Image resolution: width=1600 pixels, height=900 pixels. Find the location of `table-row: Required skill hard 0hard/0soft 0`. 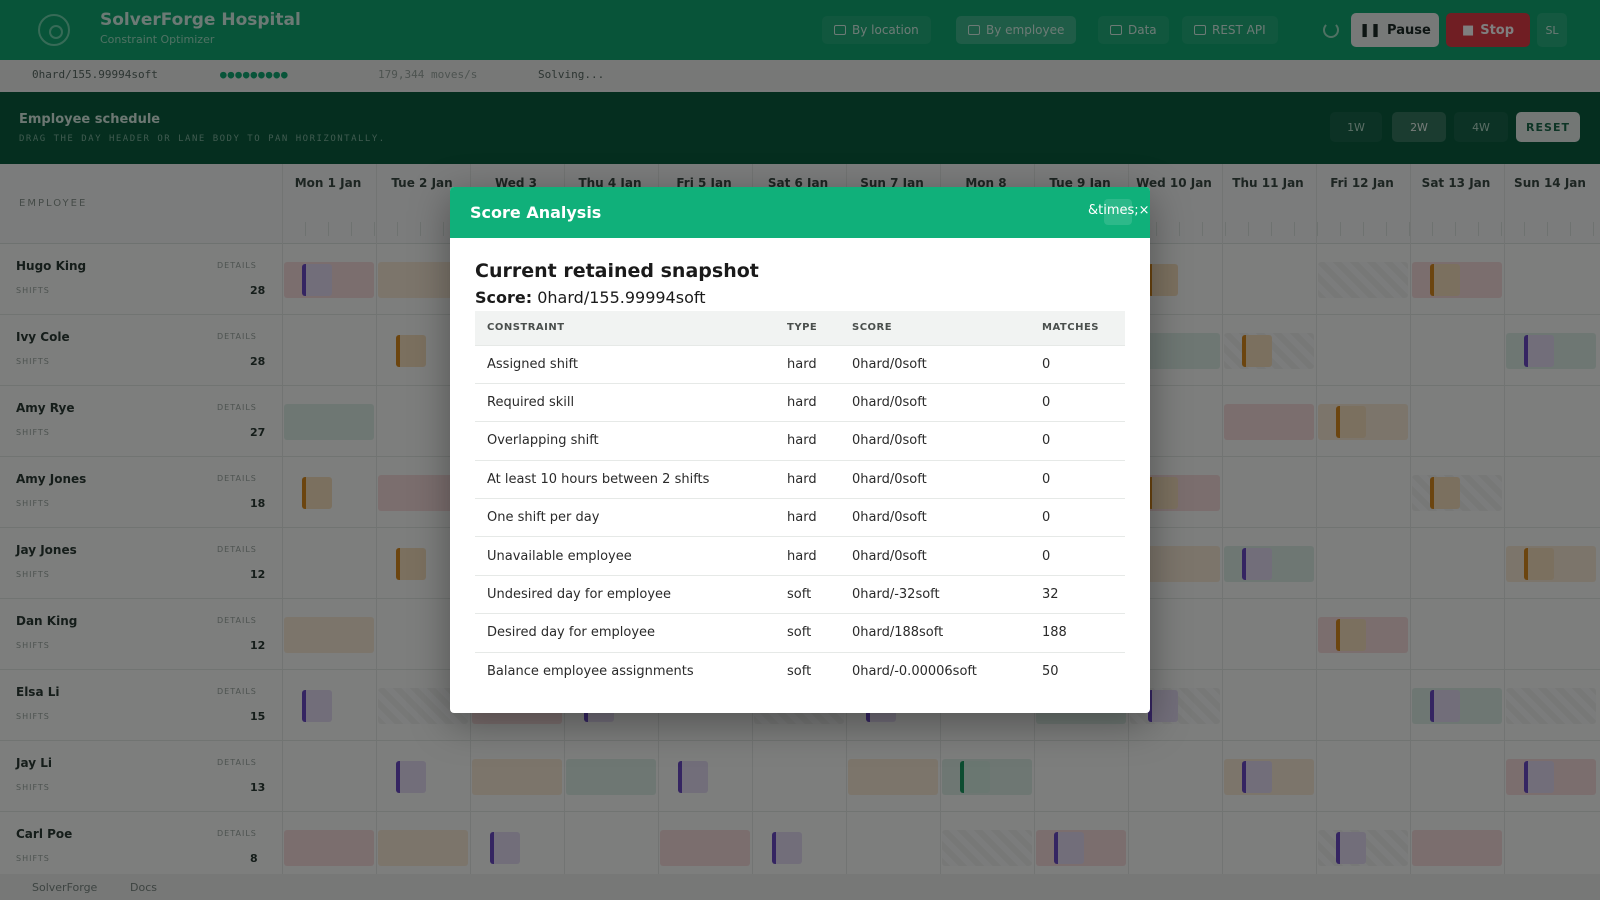

table-row: Required skill hard 0hard/0soft 0 is located at coordinates (800, 402).